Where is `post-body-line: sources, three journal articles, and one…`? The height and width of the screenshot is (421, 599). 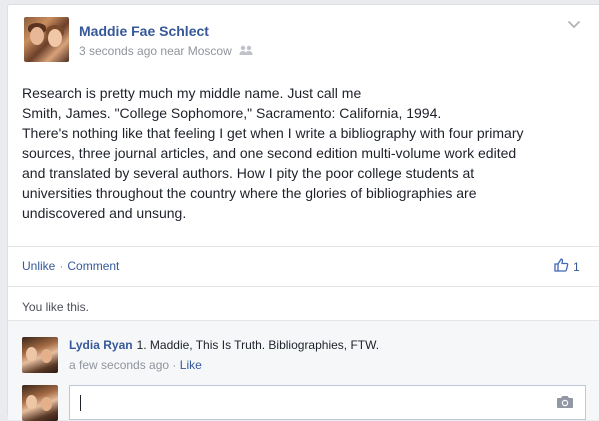
post-body-line: sources, three journal articles, and one… is located at coordinates (269, 153).